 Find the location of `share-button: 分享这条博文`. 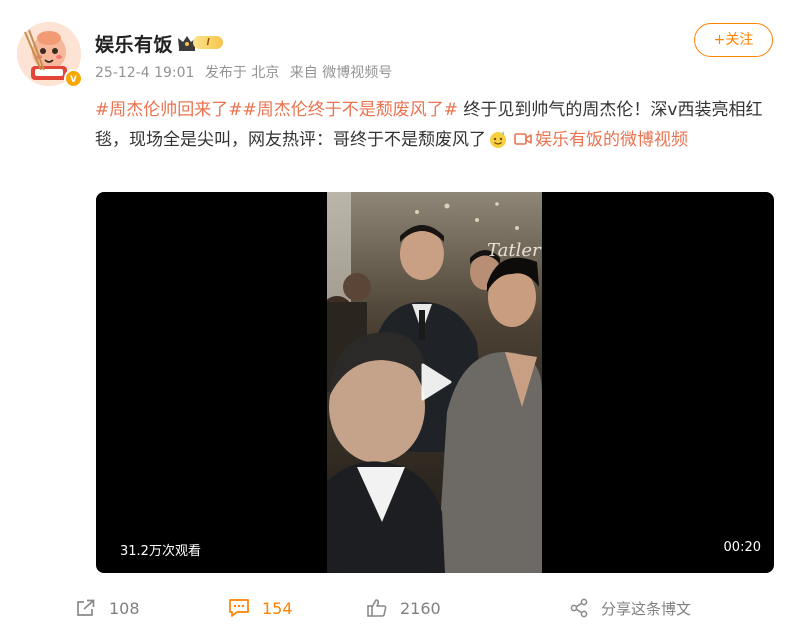

share-button: 分享这条博文 is located at coordinates (630, 608).